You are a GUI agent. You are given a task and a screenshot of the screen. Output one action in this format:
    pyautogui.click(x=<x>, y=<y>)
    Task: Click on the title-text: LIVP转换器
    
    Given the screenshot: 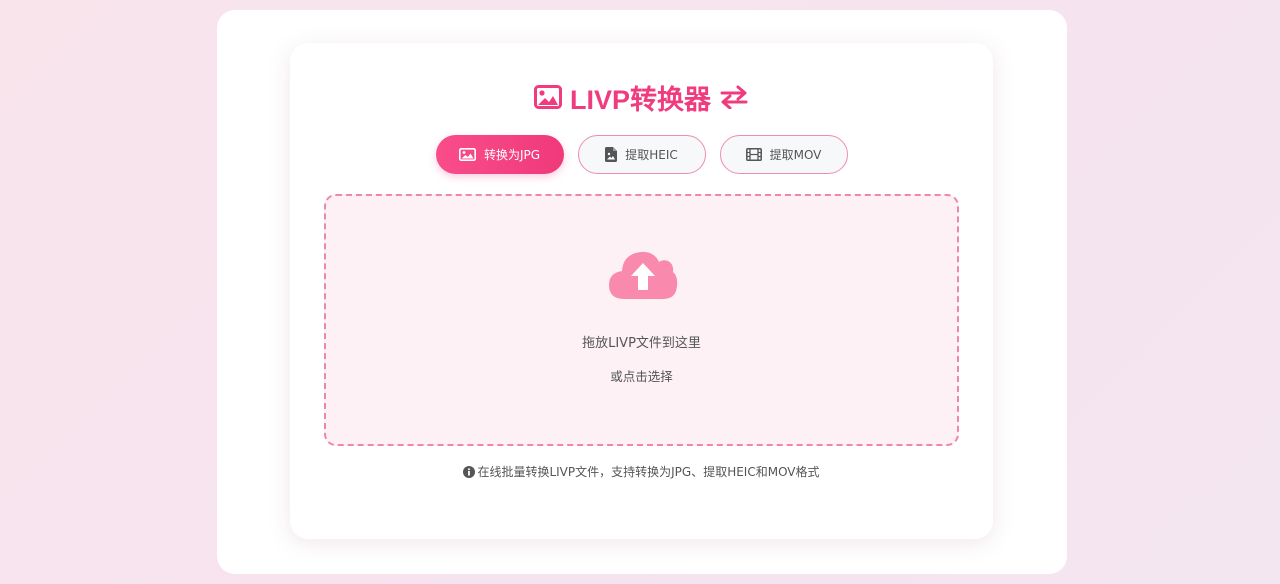 What is the action you would take?
    pyautogui.click(x=640, y=99)
    